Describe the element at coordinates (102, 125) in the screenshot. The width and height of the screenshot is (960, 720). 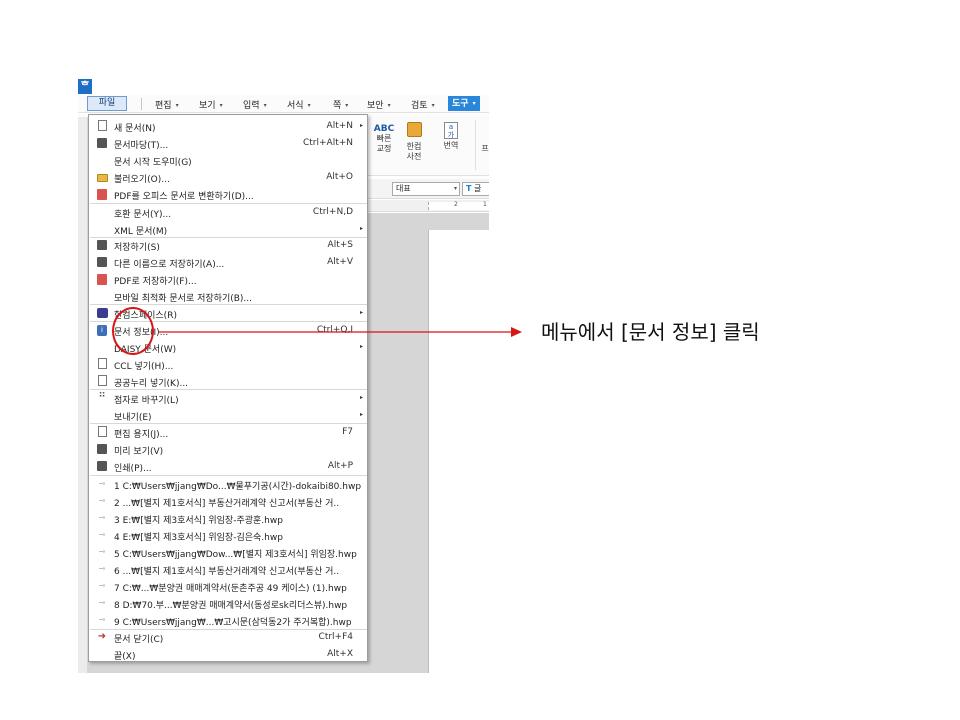
I see `new-document-icon` at that location.